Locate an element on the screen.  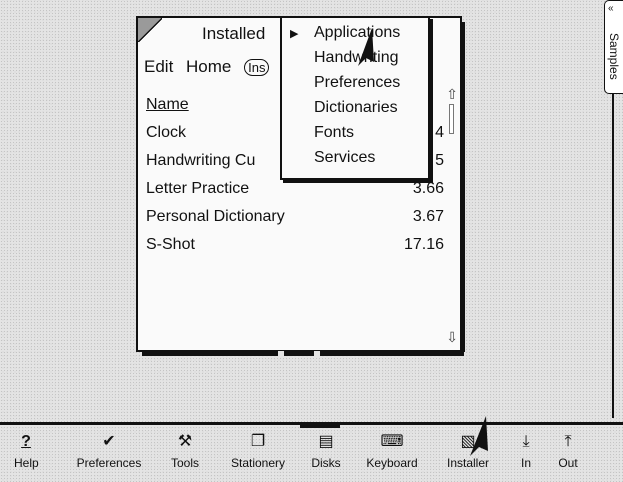
toolbar-selection-indicator is located at coordinates (320, 425).